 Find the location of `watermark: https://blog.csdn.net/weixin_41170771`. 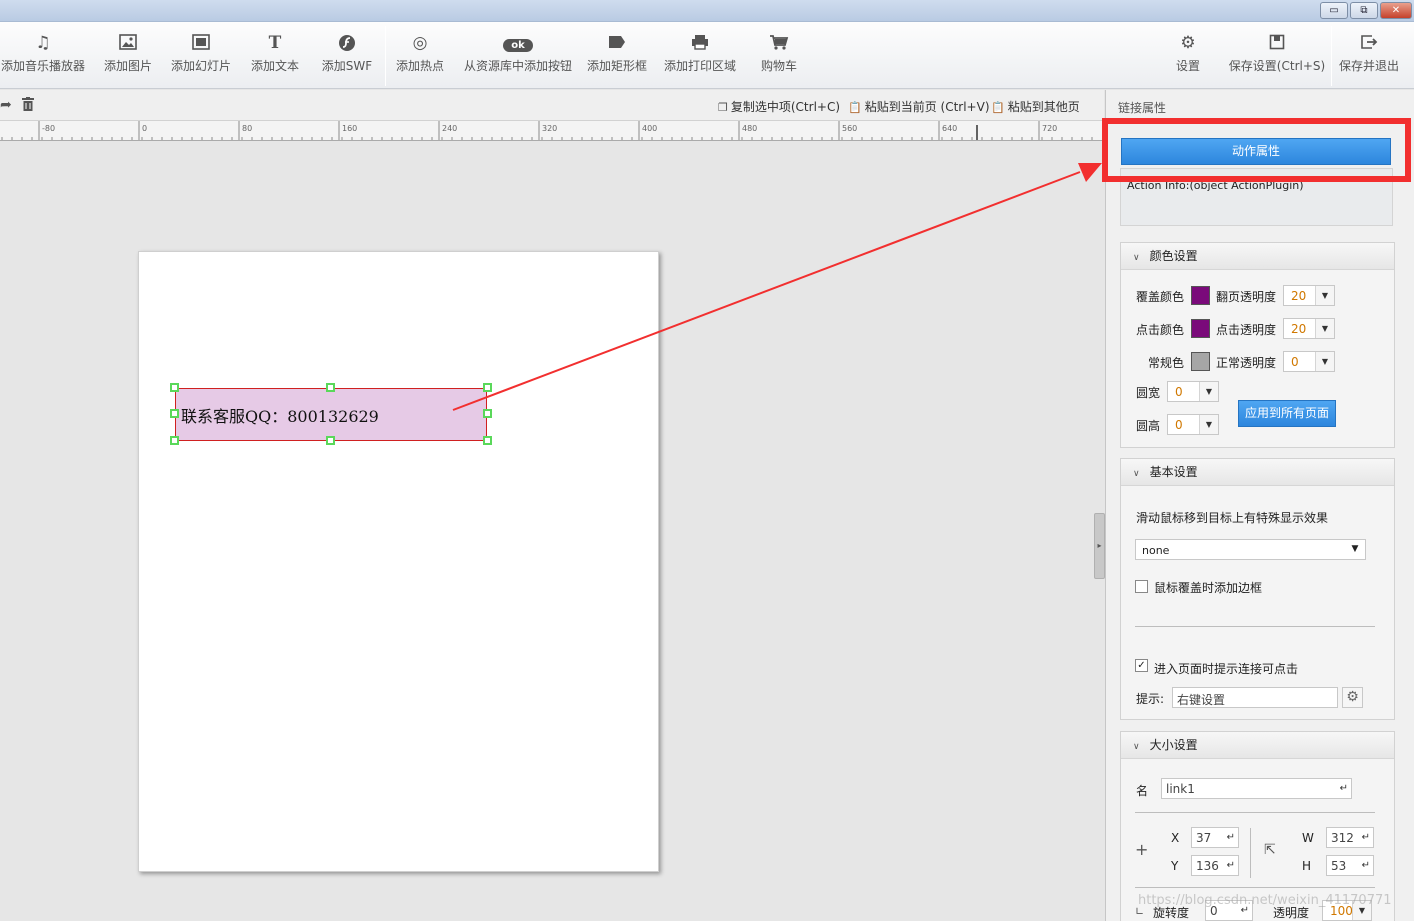

watermark: https://blog.csdn.net/weixin_41170771 is located at coordinates (1265, 900).